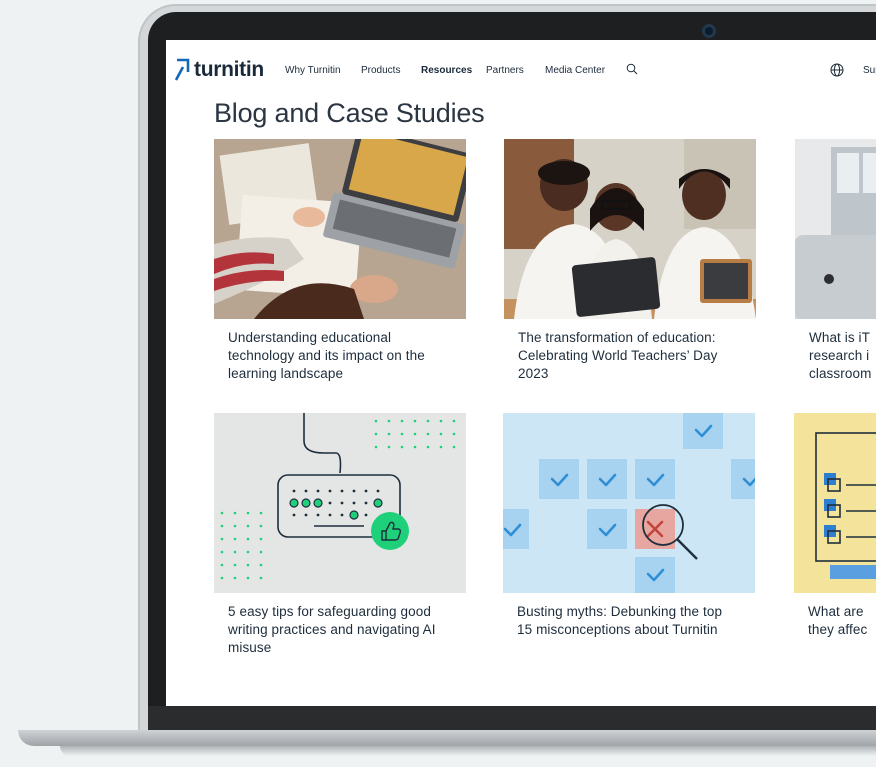  Describe the element at coordinates (837, 70) in the screenshot. I see `globe-icon` at that location.